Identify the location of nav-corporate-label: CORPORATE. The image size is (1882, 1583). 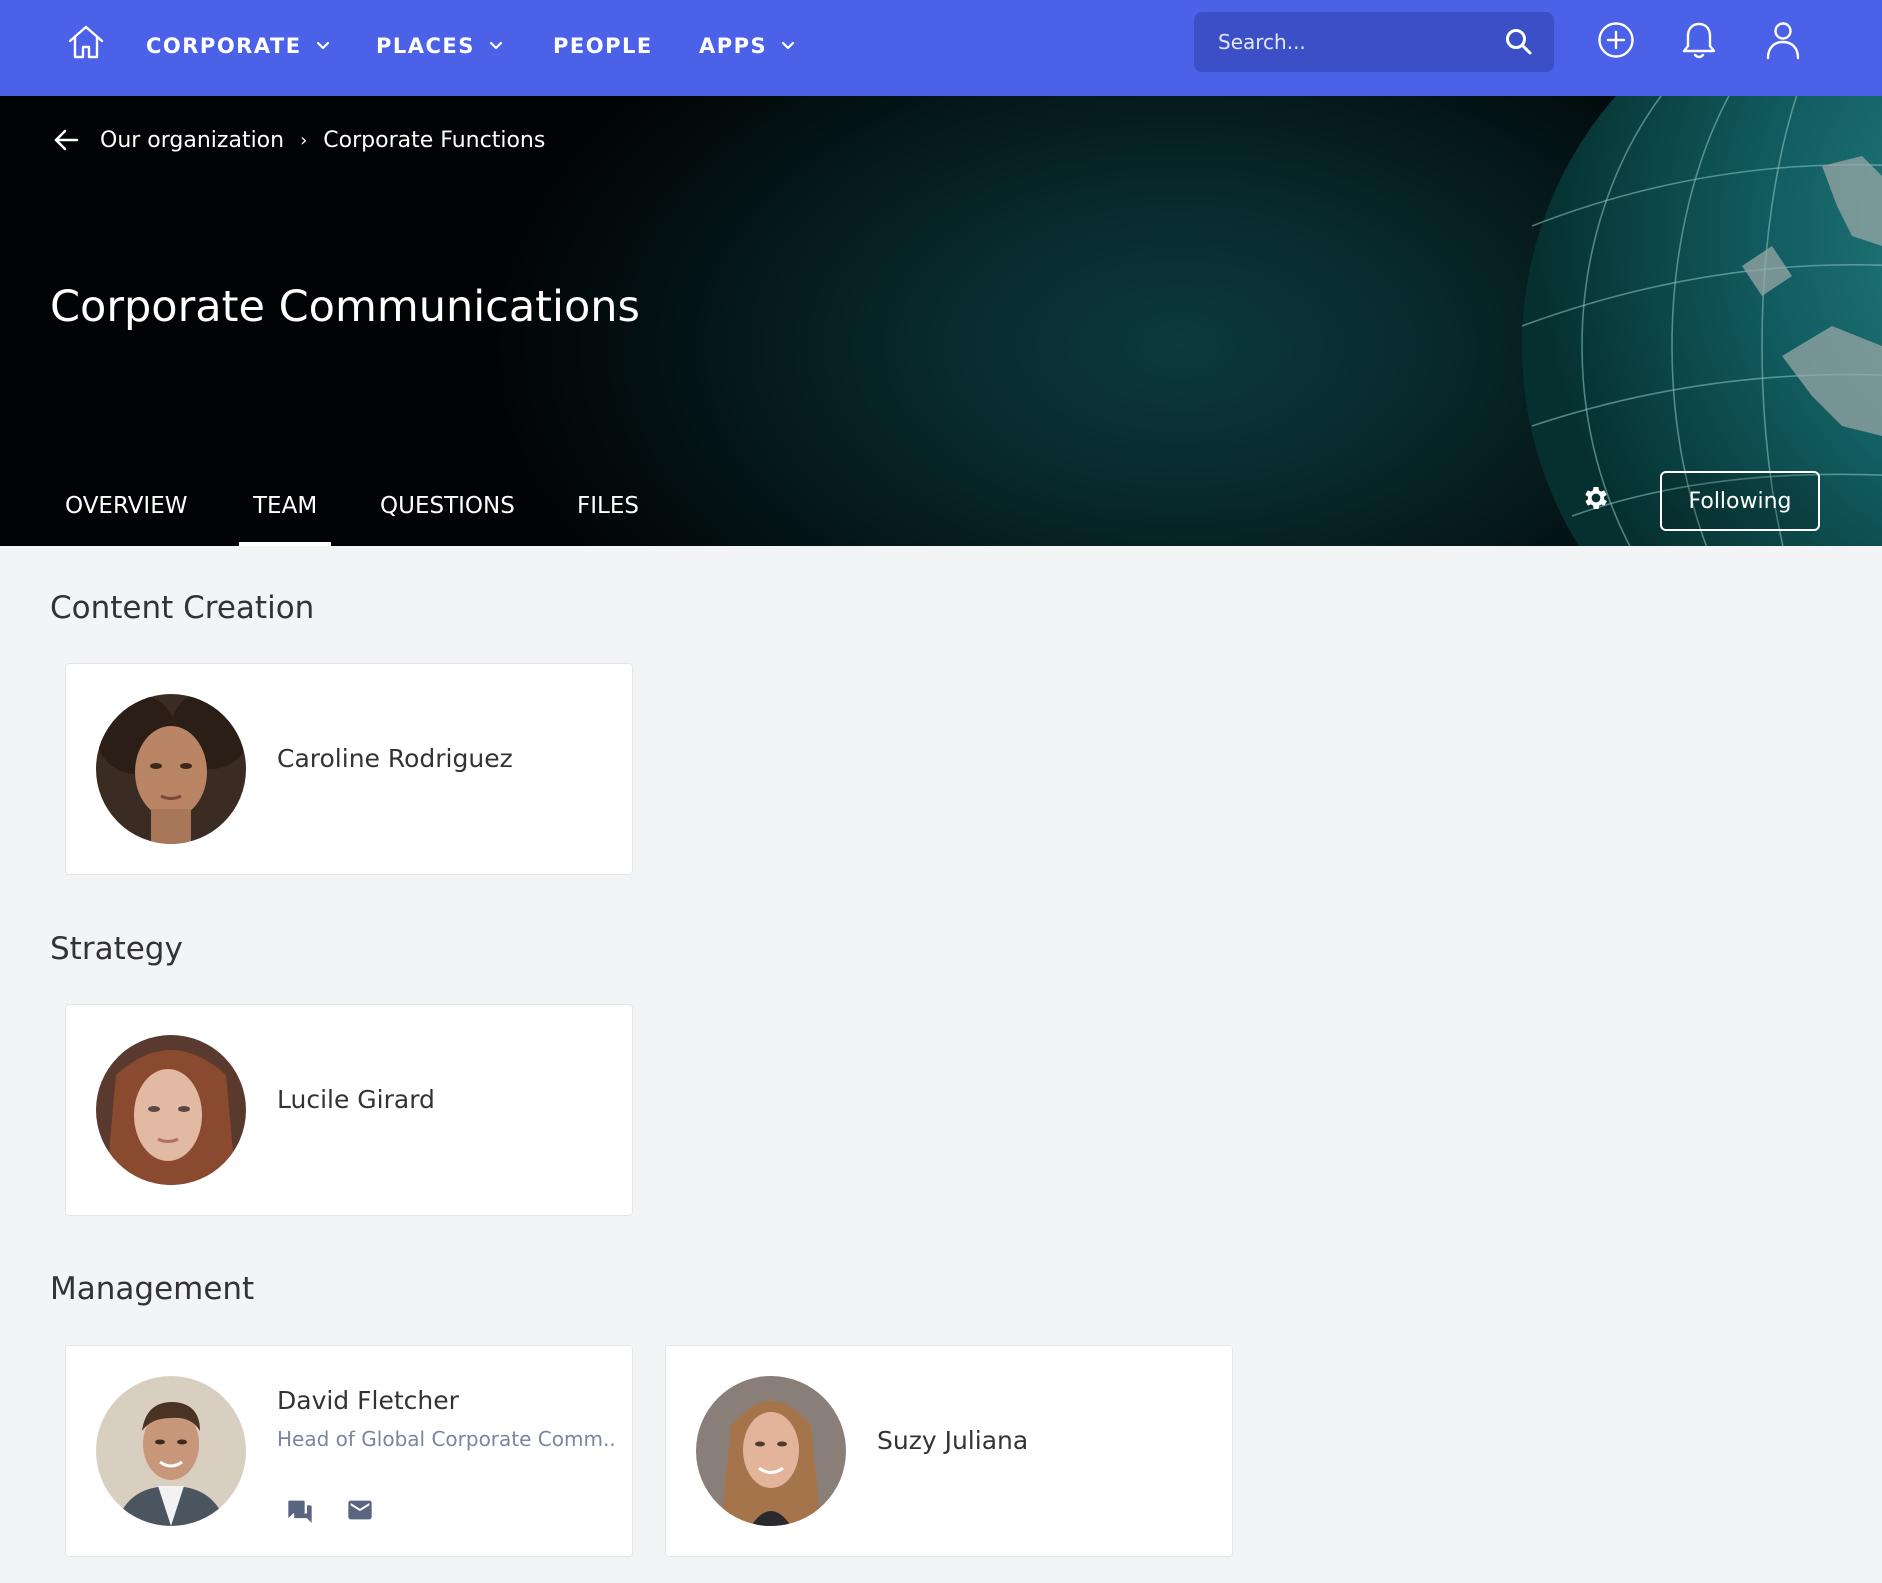
(224, 46).